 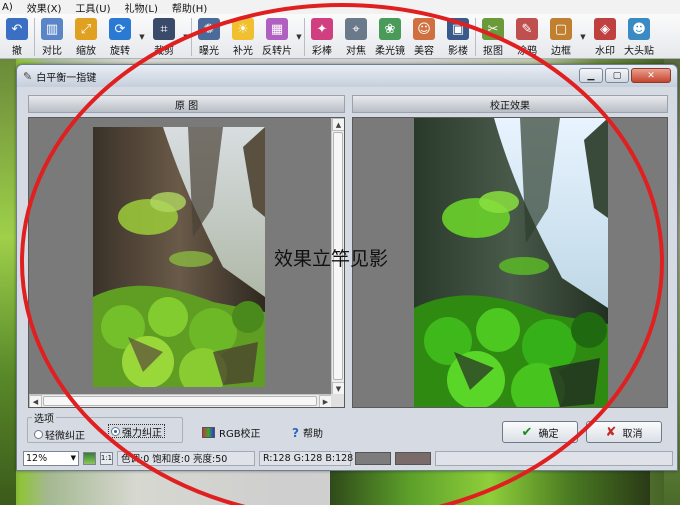 What do you see at coordinates (86, 51) in the screenshot?
I see `toolbar-button-label: 缩放` at bounding box center [86, 51].